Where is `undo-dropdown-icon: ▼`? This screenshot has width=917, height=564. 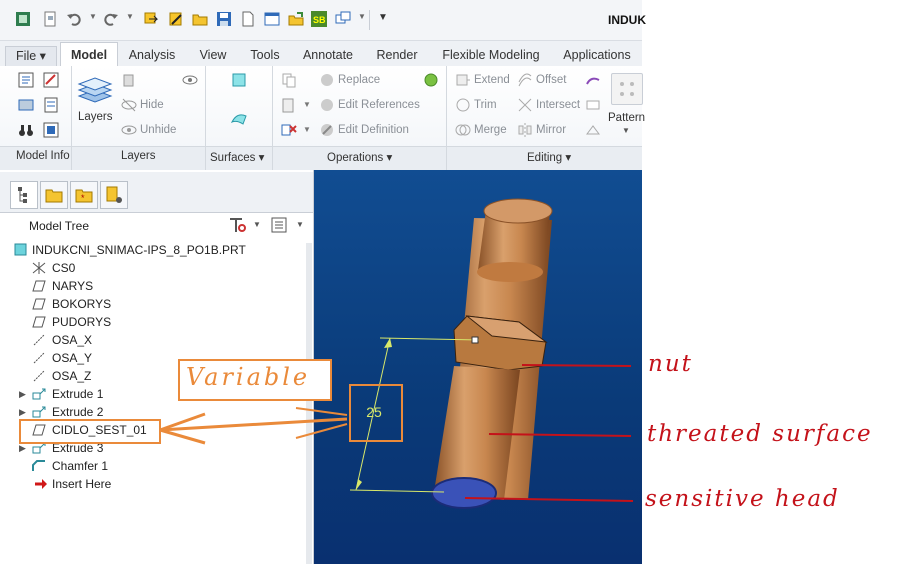
undo-dropdown-icon: ▼ is located at coordinates (93, 16).